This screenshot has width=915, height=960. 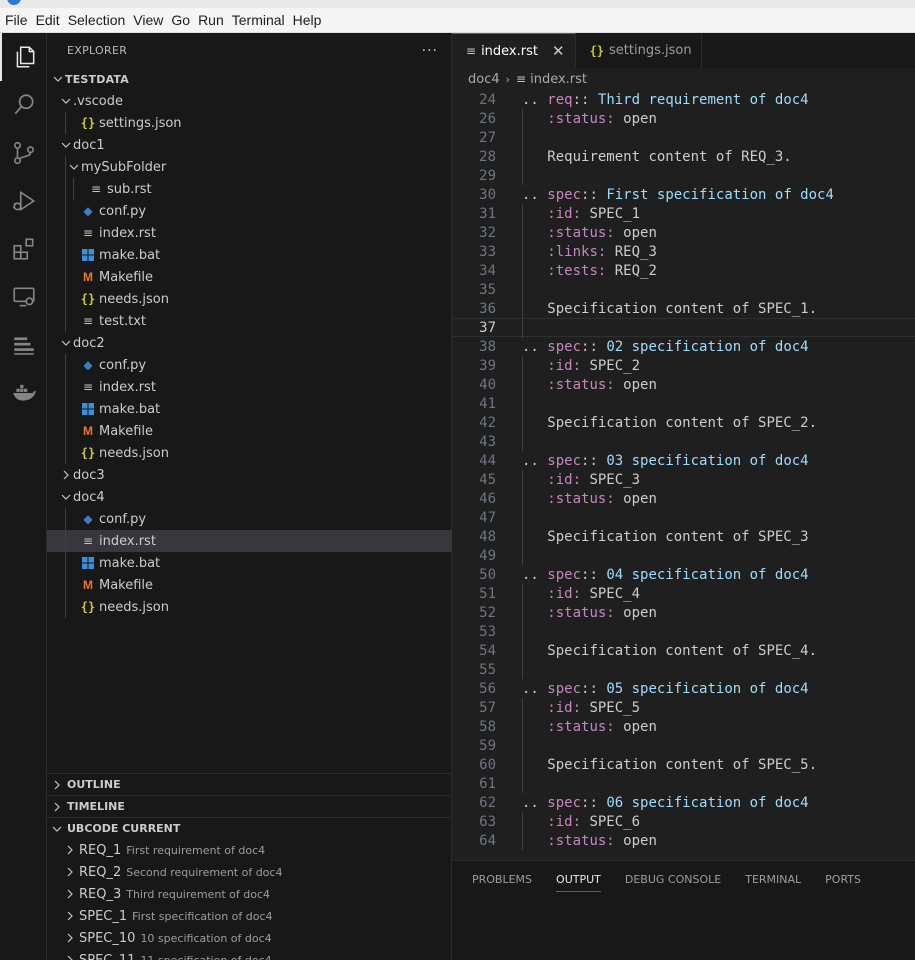 What do you see at coordinates (720, 194) in the screenshot?
I see `directive-title: First specification of doc4` at bounding box center [720, 194].